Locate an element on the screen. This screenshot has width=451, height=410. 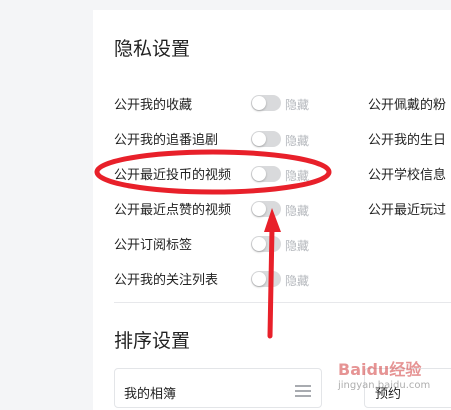
privacy-settings-title: 隐私设置 is located at coordinates (152, 49).